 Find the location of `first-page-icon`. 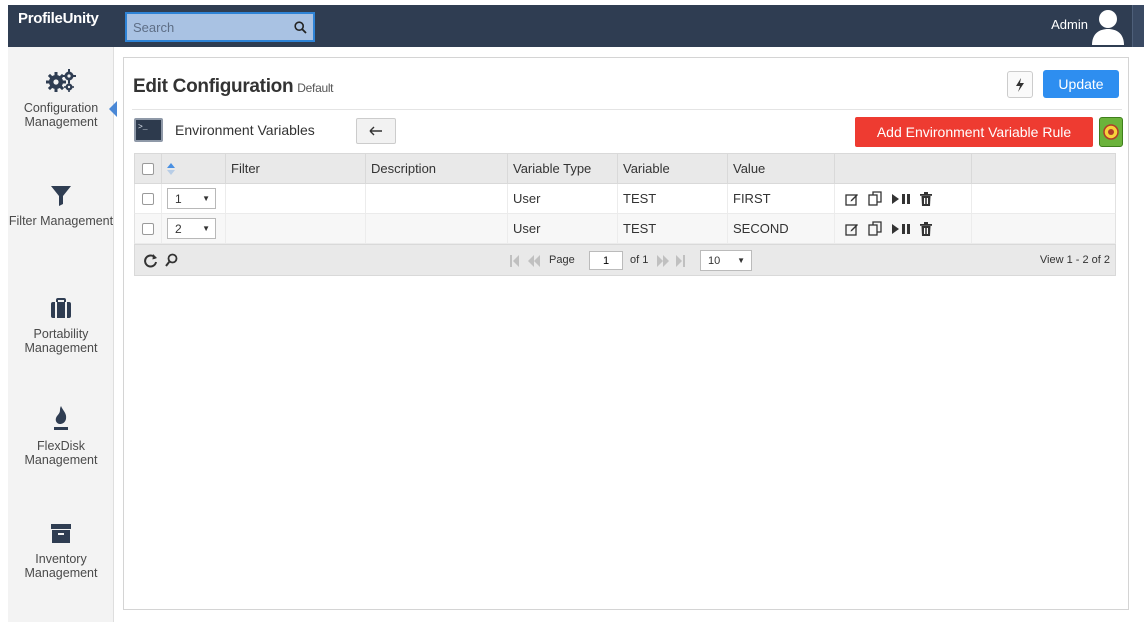

first-page-icon is located at coordinates (515, 263).